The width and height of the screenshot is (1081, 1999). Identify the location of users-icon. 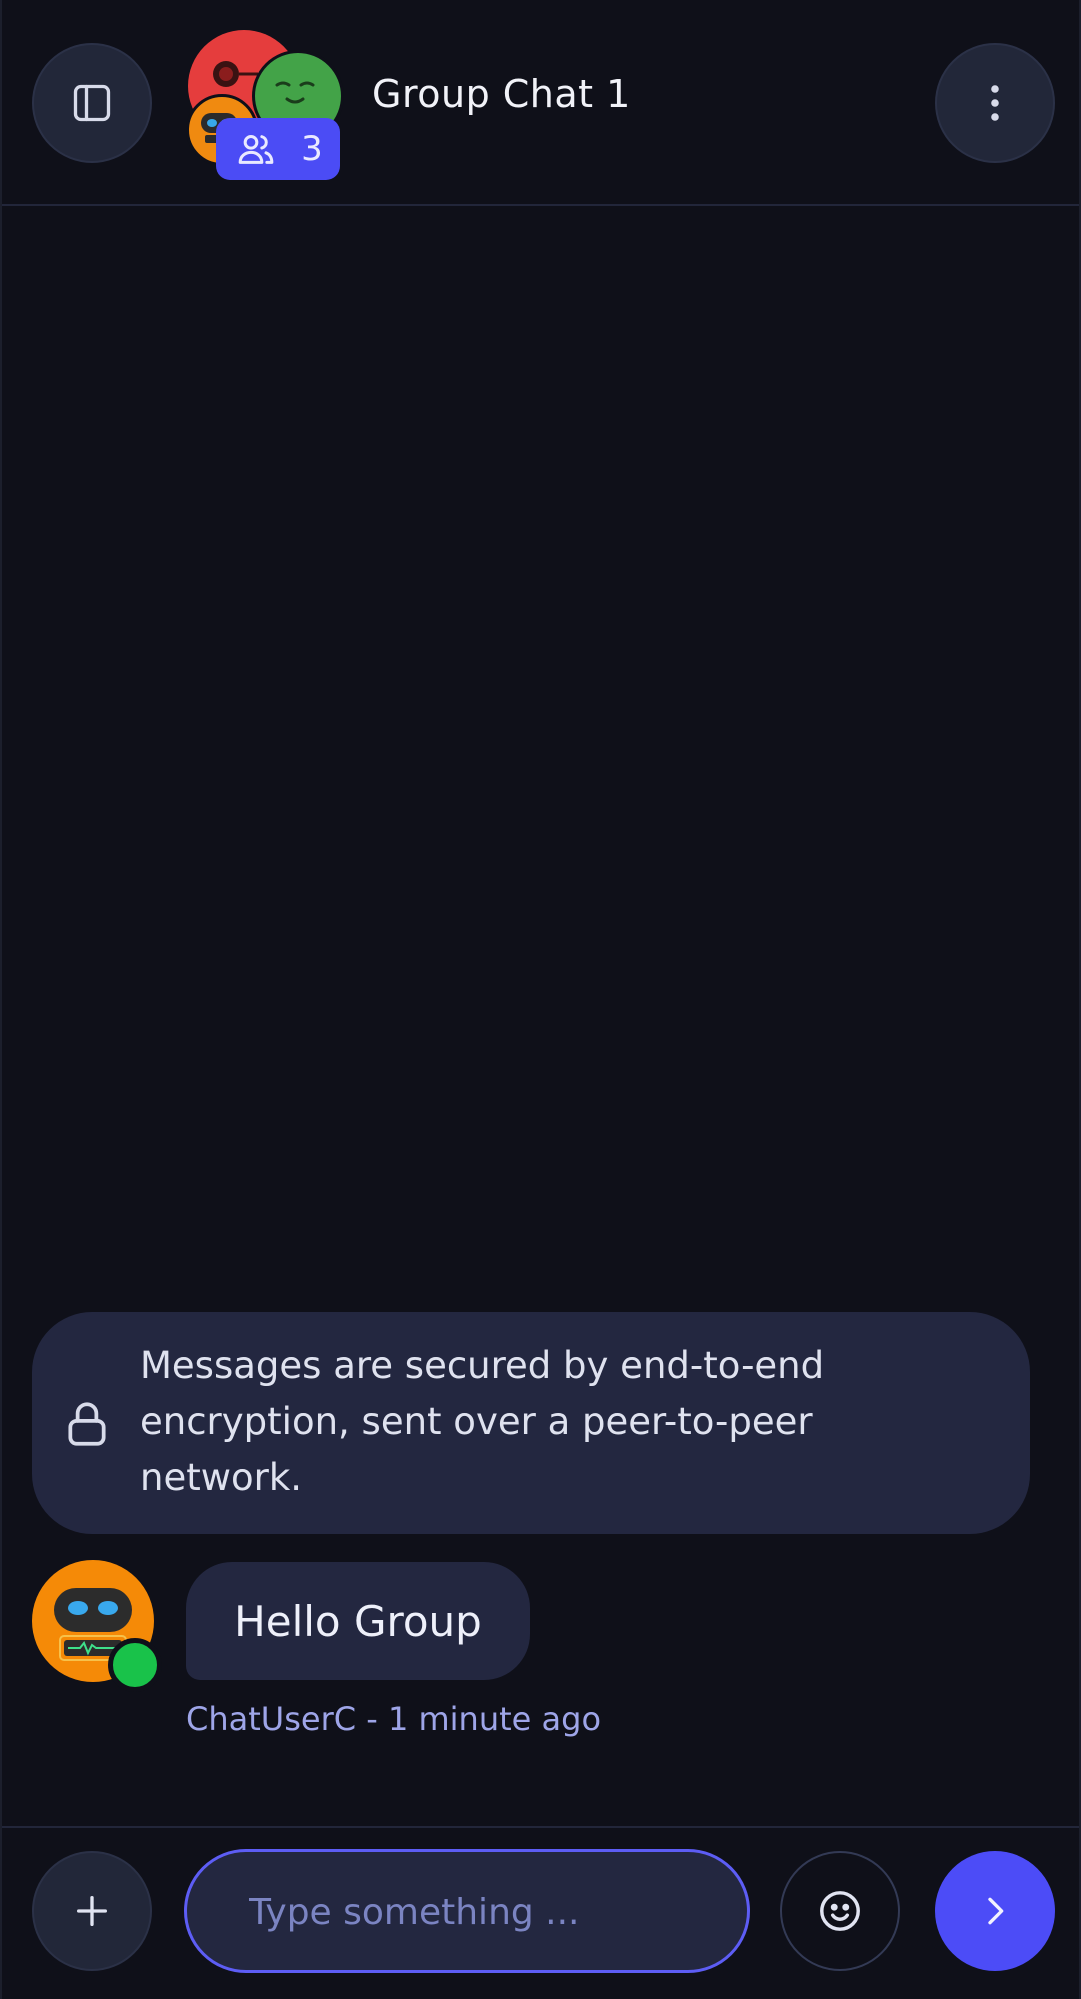
(256, 149).